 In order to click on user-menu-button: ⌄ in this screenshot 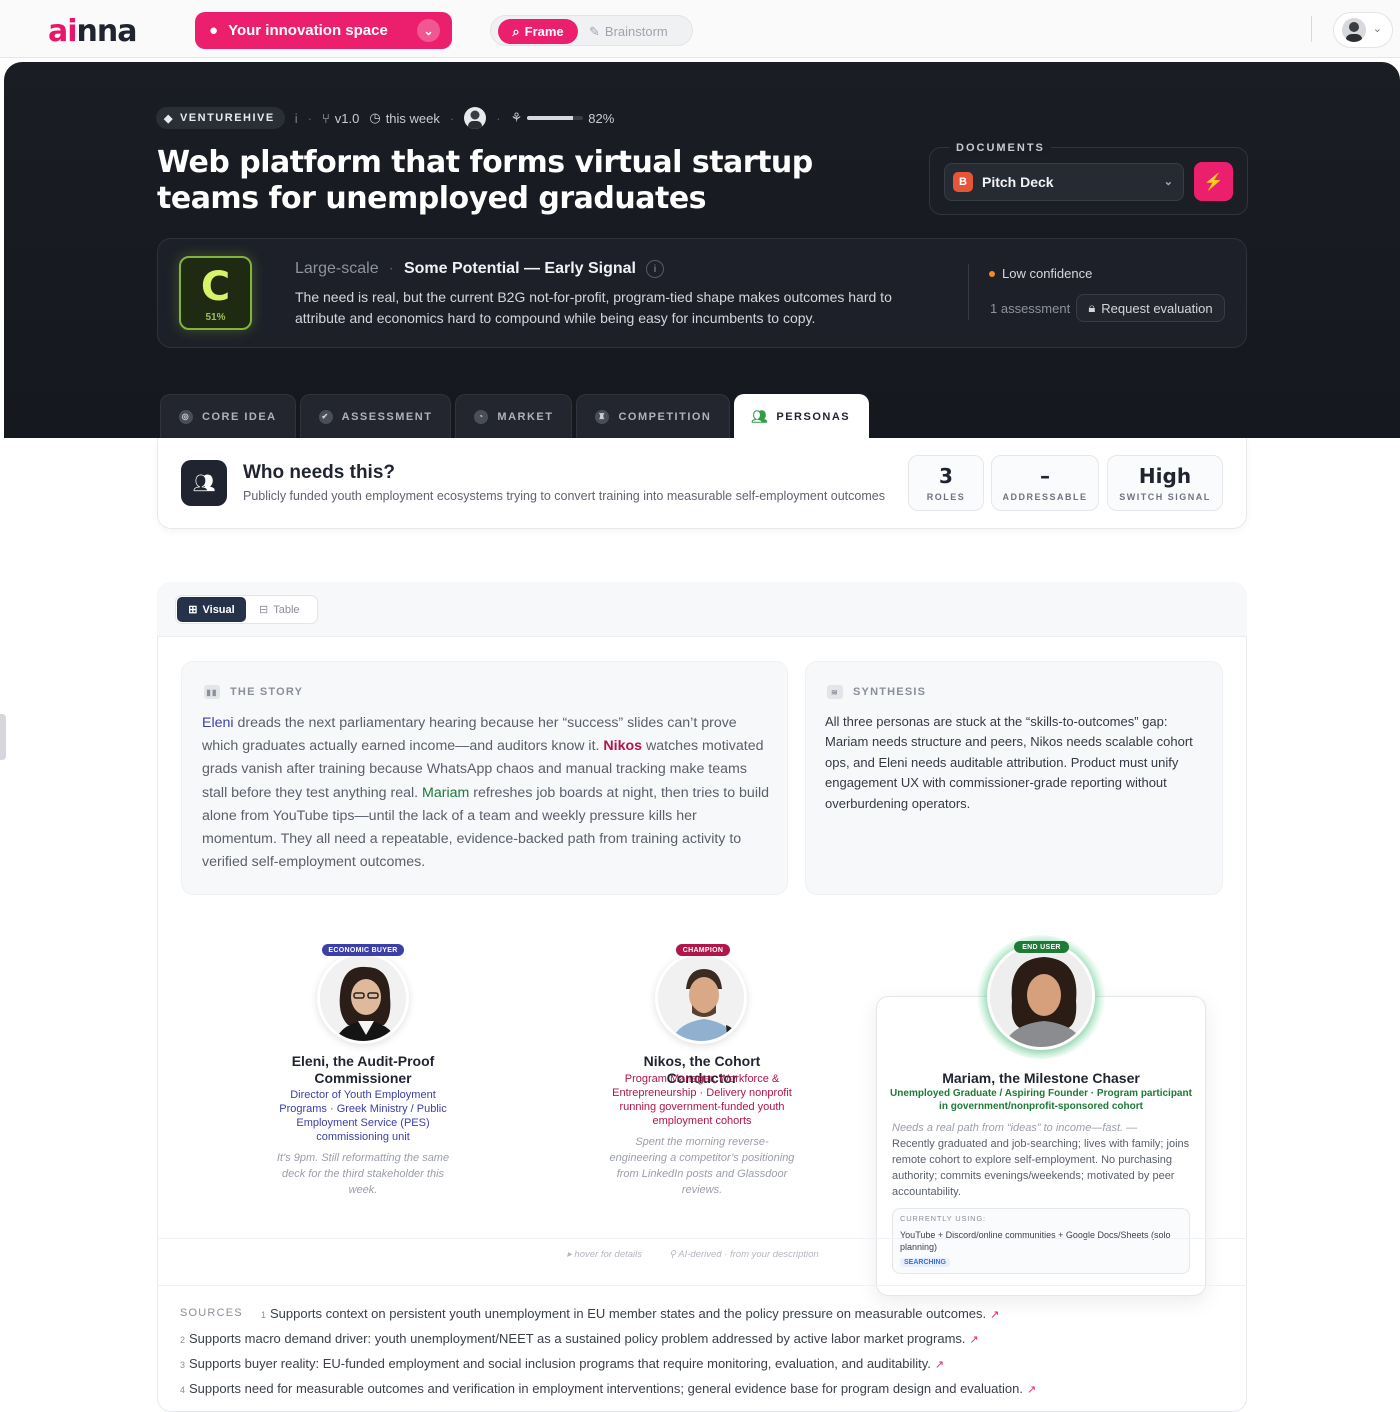, I will do `click(1363, 30)`.